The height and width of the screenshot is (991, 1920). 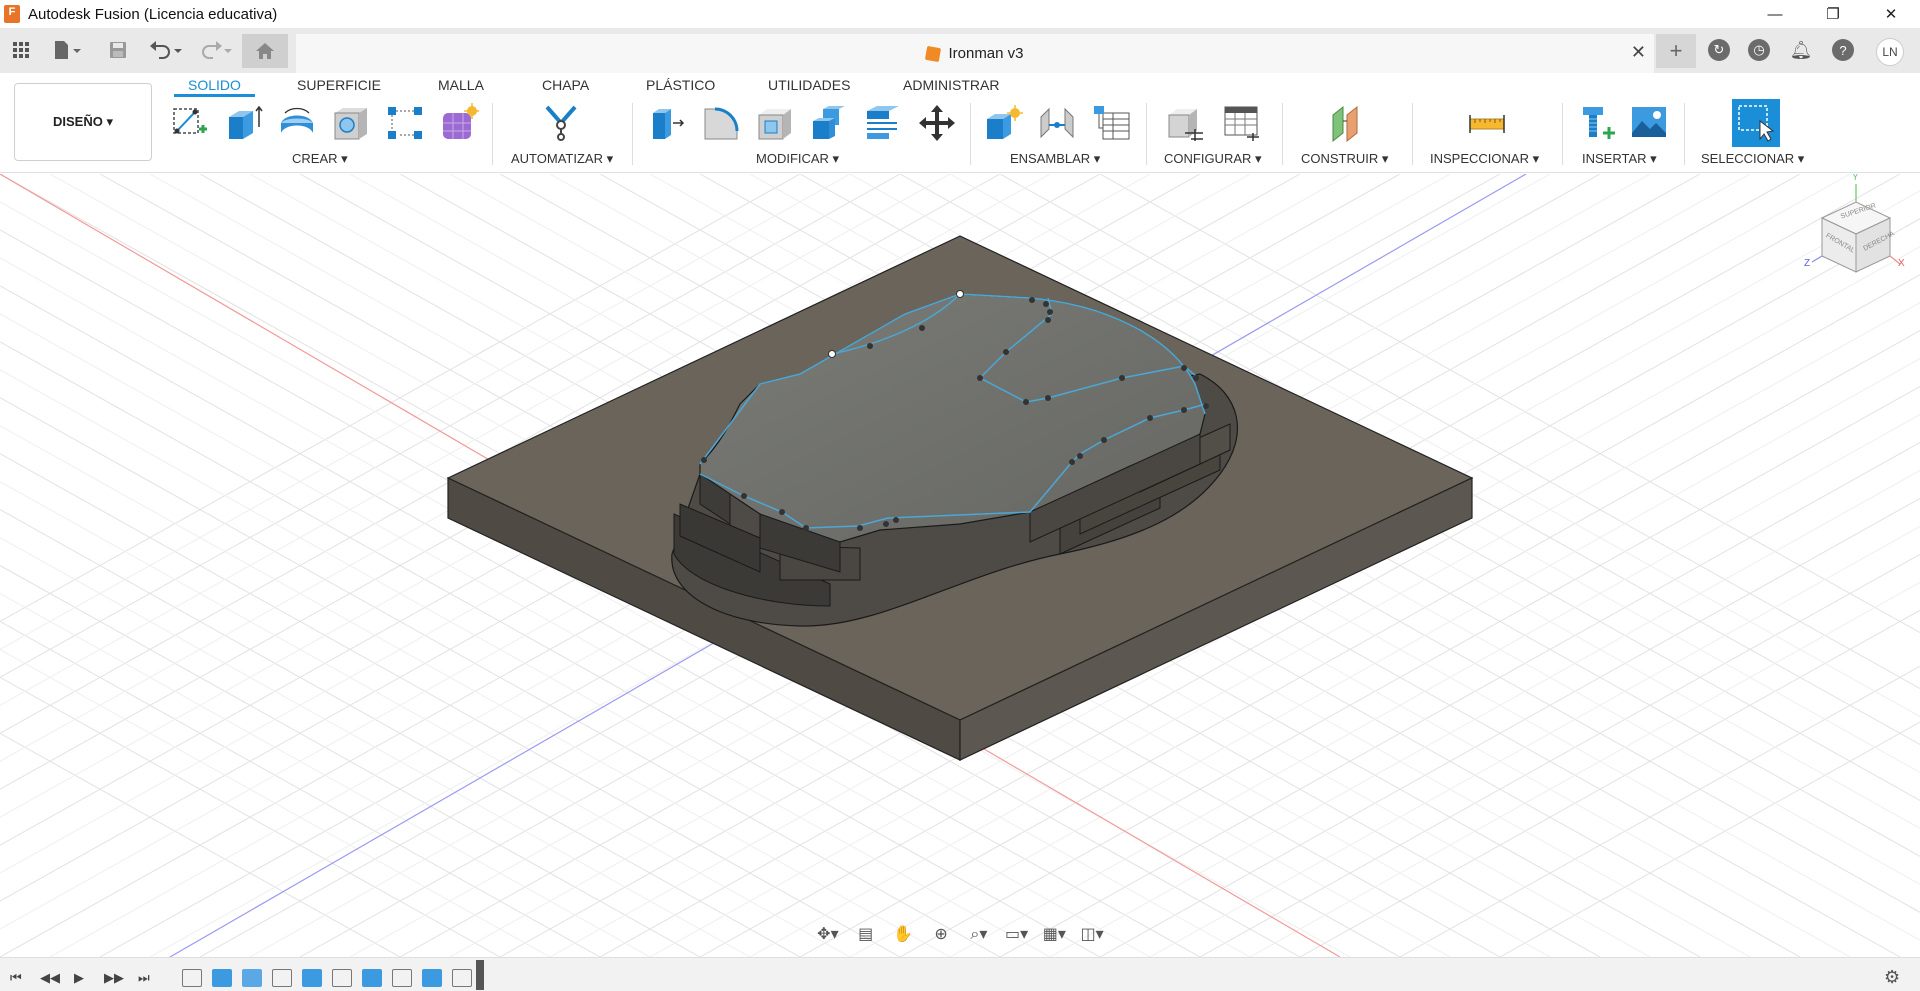 What do you see at coordinates (1843, 50) in the screenshot?
I see `help-icon: ?` at bounding box center [1843, 50].